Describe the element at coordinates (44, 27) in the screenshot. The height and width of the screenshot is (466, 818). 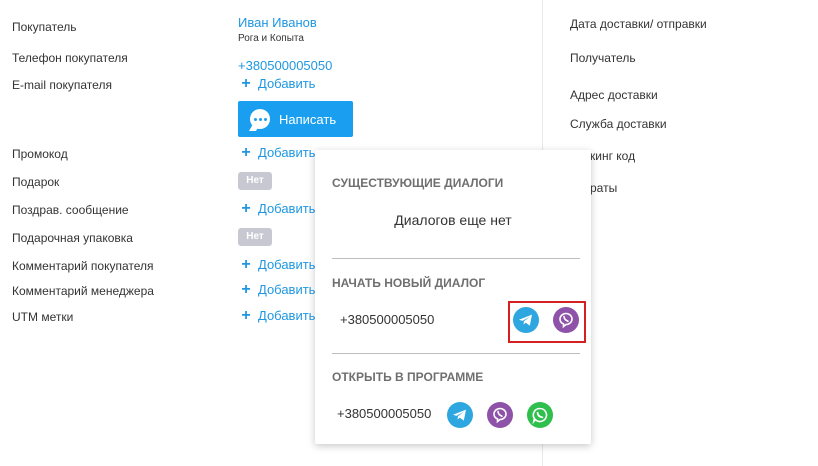
I see `label-buyer: Покупатель` at that location.